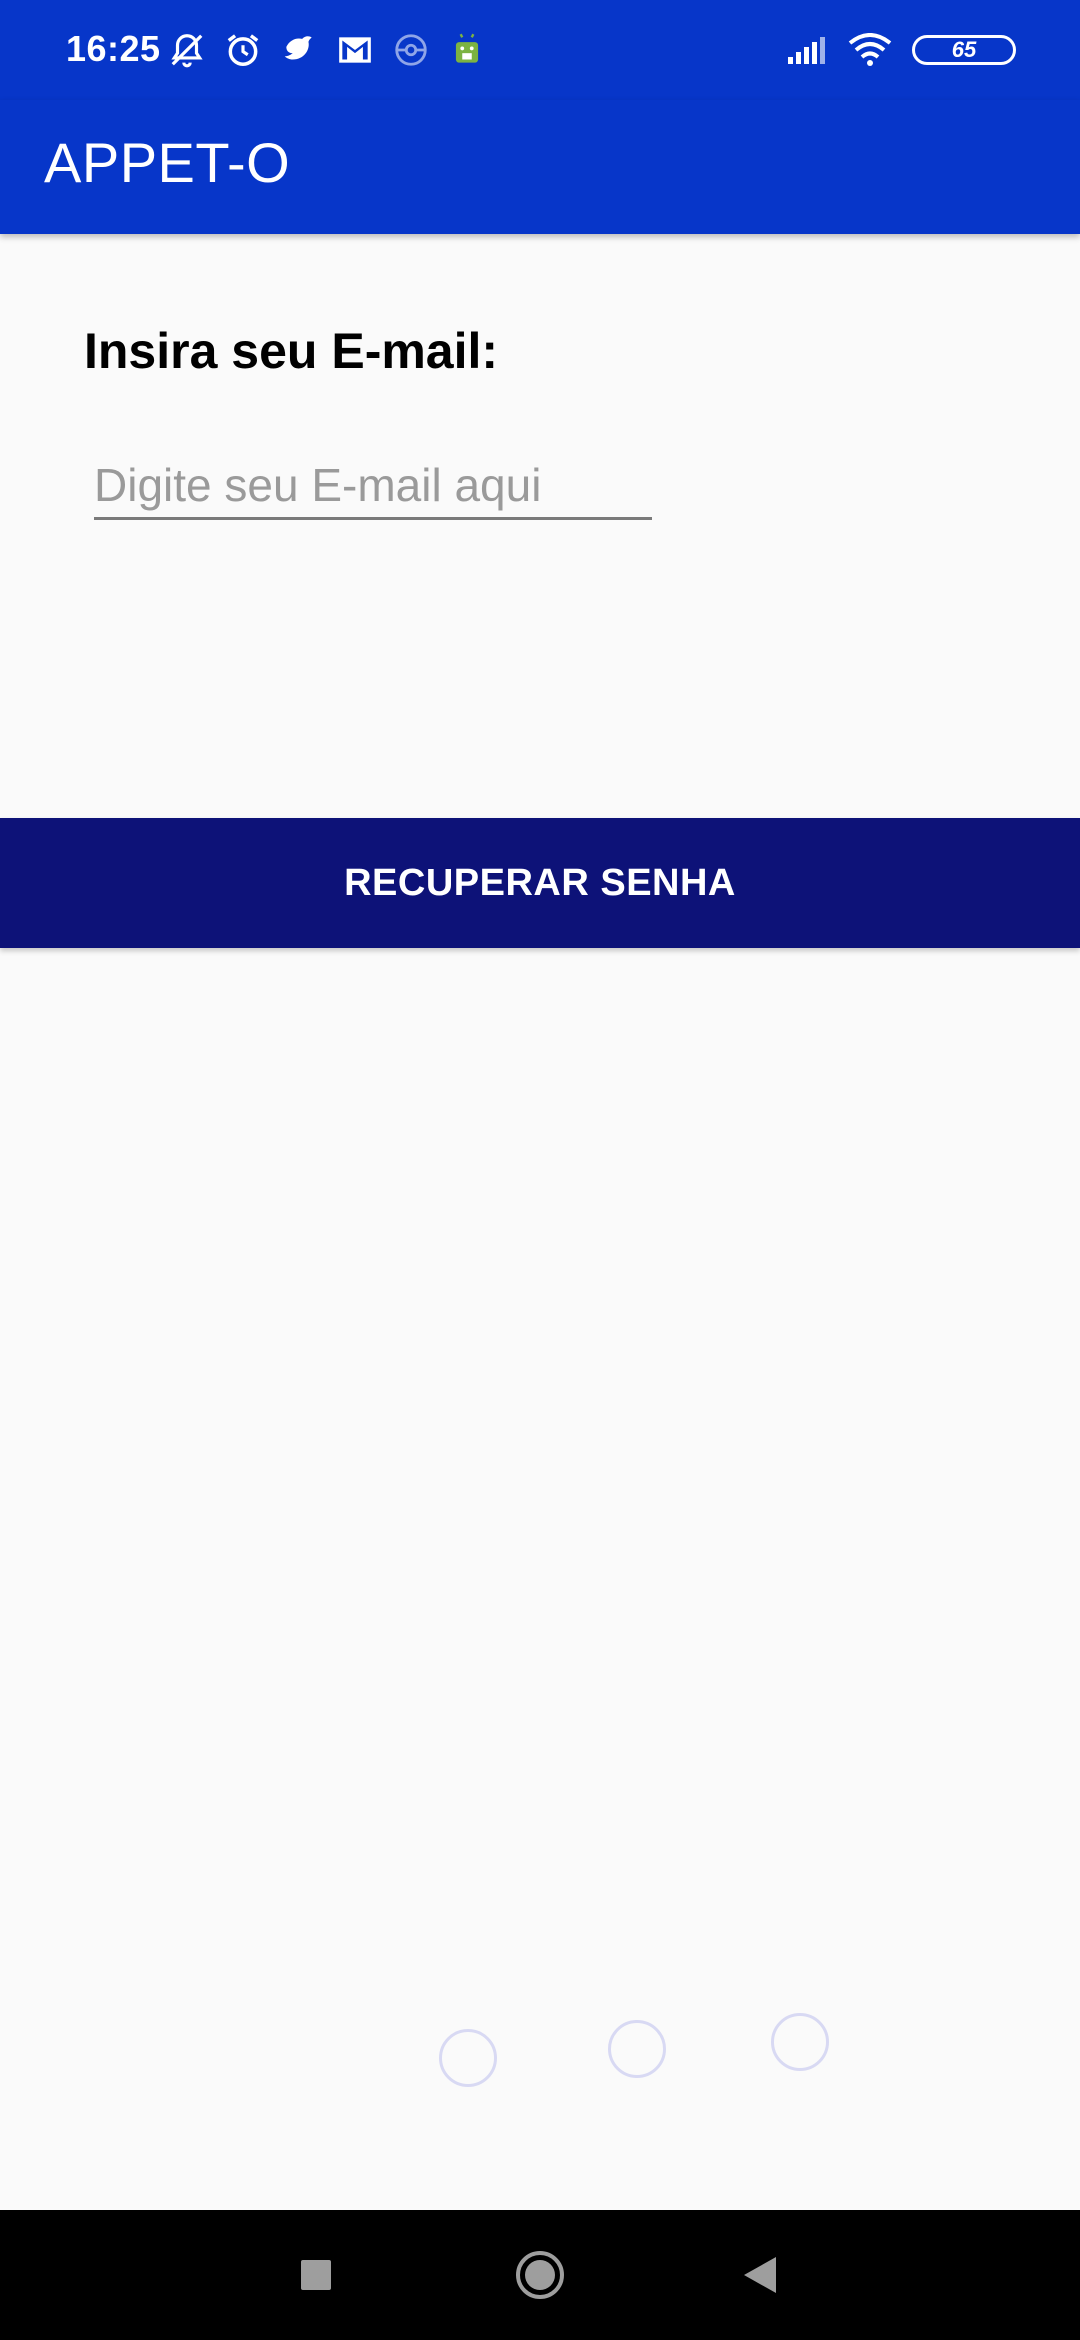  What do you see at coordinates (540, 883) in the screenshot?
I see `recover-password-button: RECUPERAR SENHA` at bounding box center [540, 883].